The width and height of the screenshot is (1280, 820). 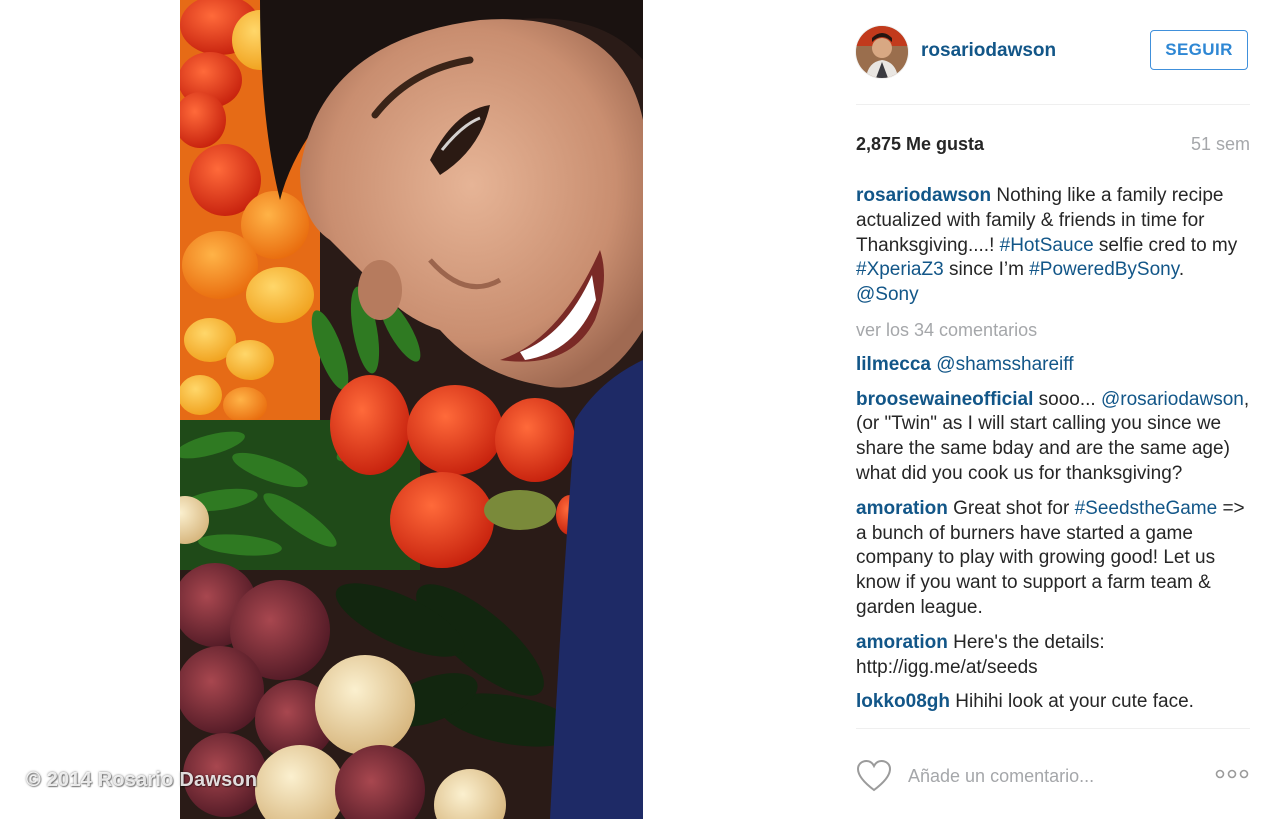 I want to click on post-header: rosariodawson SEGUIR, so click(x=1053, y=52).